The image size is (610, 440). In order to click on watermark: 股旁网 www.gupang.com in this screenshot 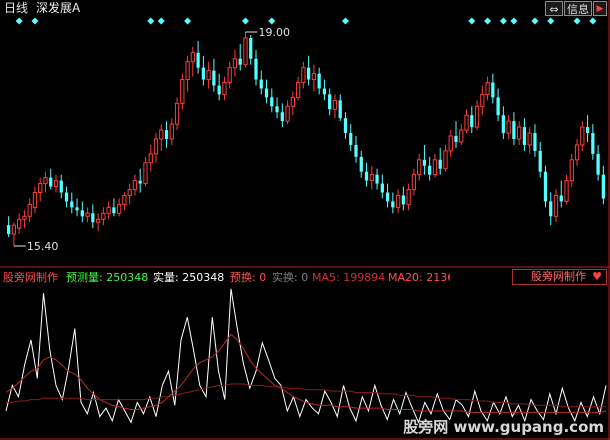, I will do `click(503, 427)`.